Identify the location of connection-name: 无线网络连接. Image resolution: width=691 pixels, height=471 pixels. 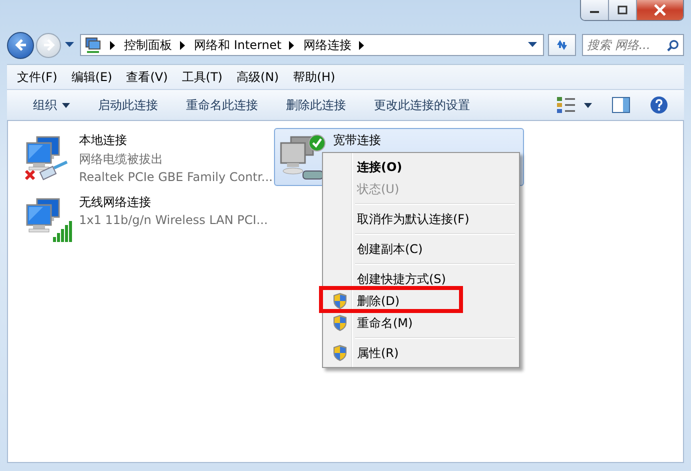
(115, 202).